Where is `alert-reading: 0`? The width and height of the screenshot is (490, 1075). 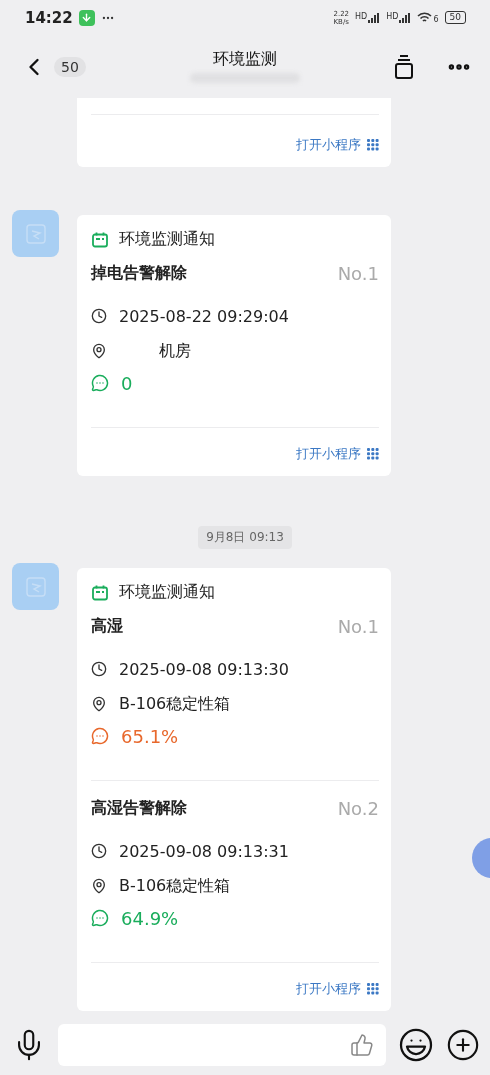
alert-reading: 0 is located at coordinates (127, 383).